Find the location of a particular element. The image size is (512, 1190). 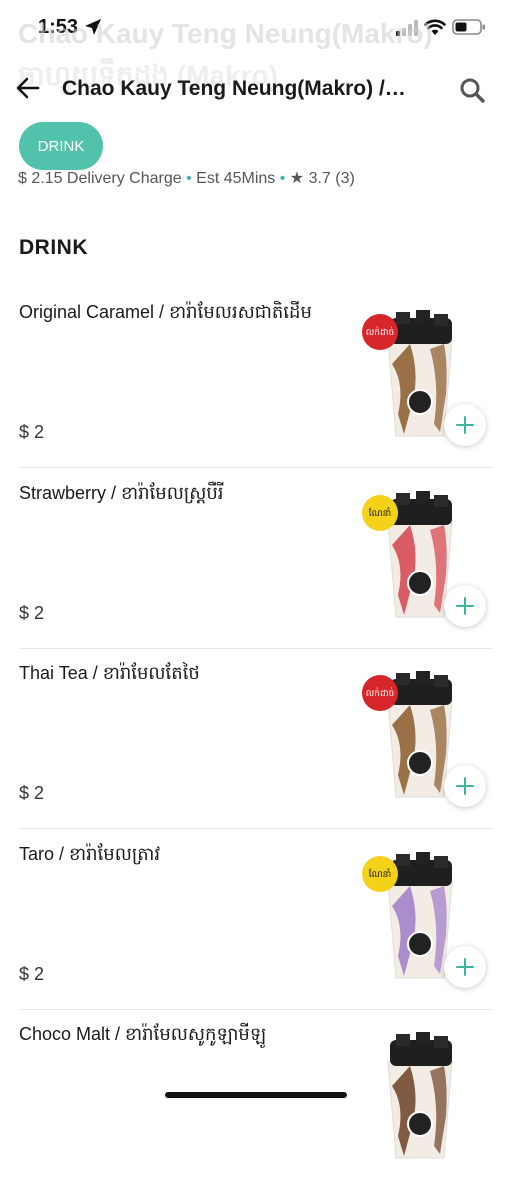

item-name: Strawberry / ខារ៉ាមែលស្ត្របឺរី is located at coordinates (121, 492).